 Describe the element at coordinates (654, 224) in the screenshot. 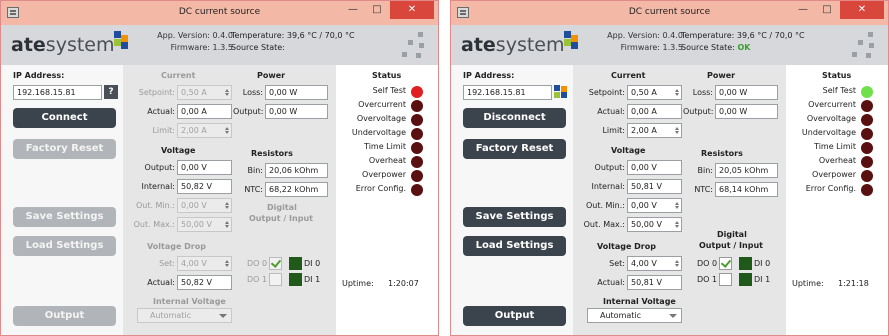

I see `out-max-input: 50,00 V` at that location.